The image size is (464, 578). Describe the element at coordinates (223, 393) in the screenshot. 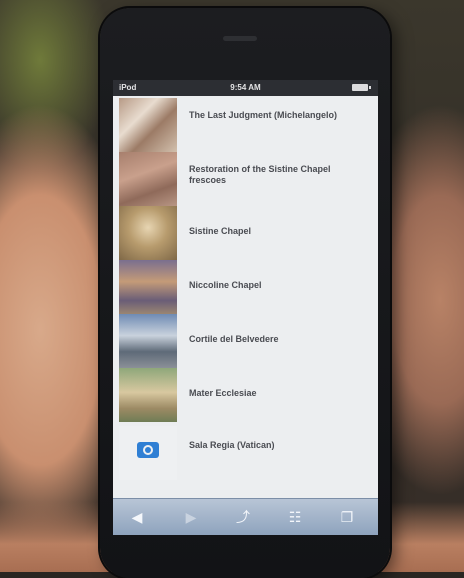

I see `item-title: Mater Ecclesiae` at that location.